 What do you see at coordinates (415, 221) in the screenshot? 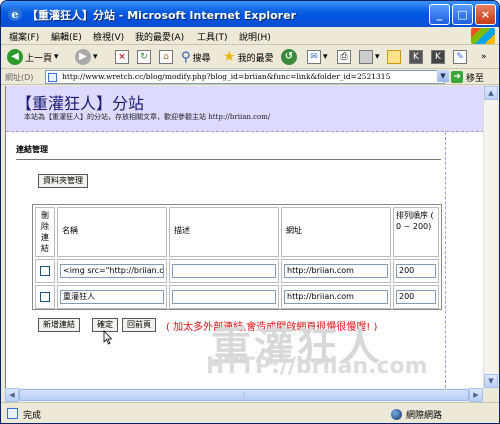
I see `header-order: 排列順序 ( 0 ~ 200)` at bounding box center [415, 221].